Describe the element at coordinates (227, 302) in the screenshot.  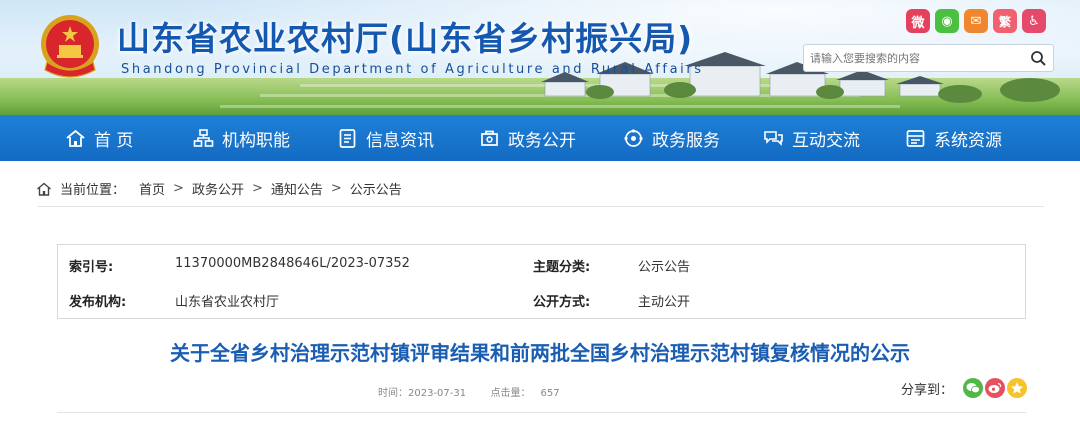
I see `publisher-value: 山东省农业农村厅` at that location.